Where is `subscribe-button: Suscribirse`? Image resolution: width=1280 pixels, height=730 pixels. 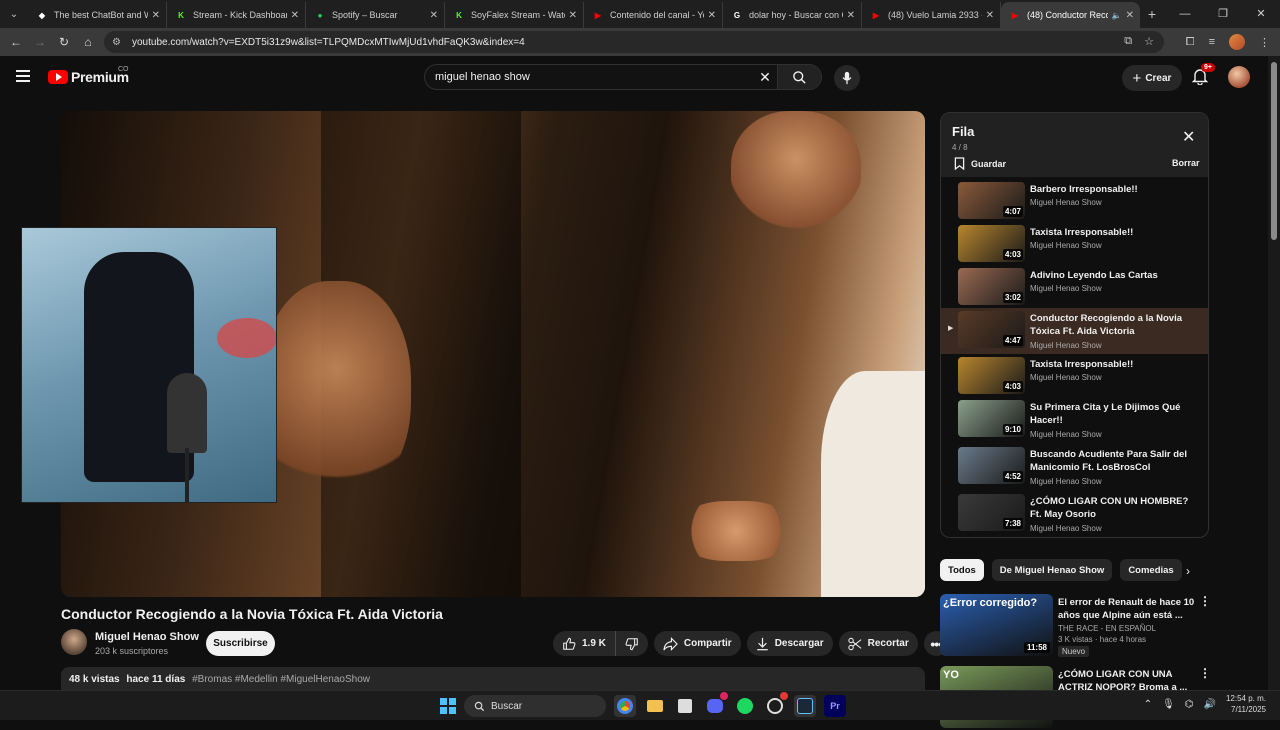
subscribe-button: Suscribirse is located at coordinates (240, 643).